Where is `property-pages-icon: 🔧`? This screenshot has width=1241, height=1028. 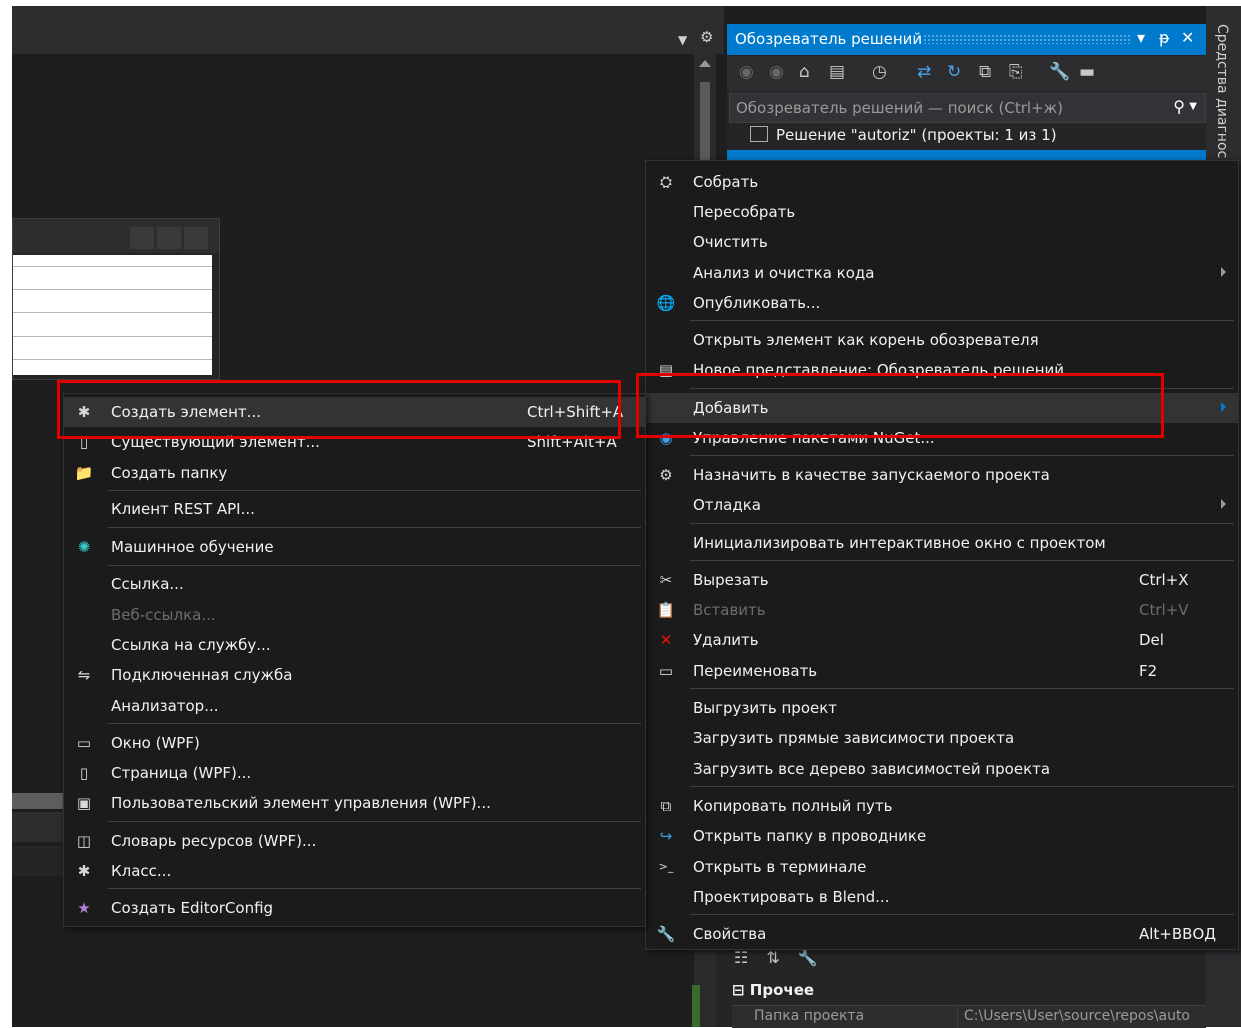
property-pages-icon: 🔧 is located at coordinates (808, 957).